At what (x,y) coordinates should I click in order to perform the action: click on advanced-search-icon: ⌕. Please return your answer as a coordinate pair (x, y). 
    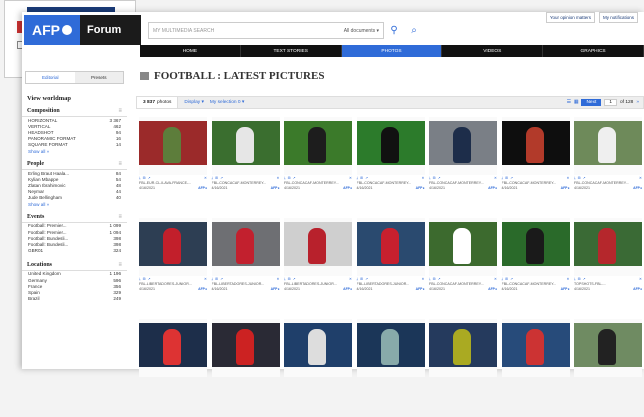
    Looking at the image, I should click on (414, 30).